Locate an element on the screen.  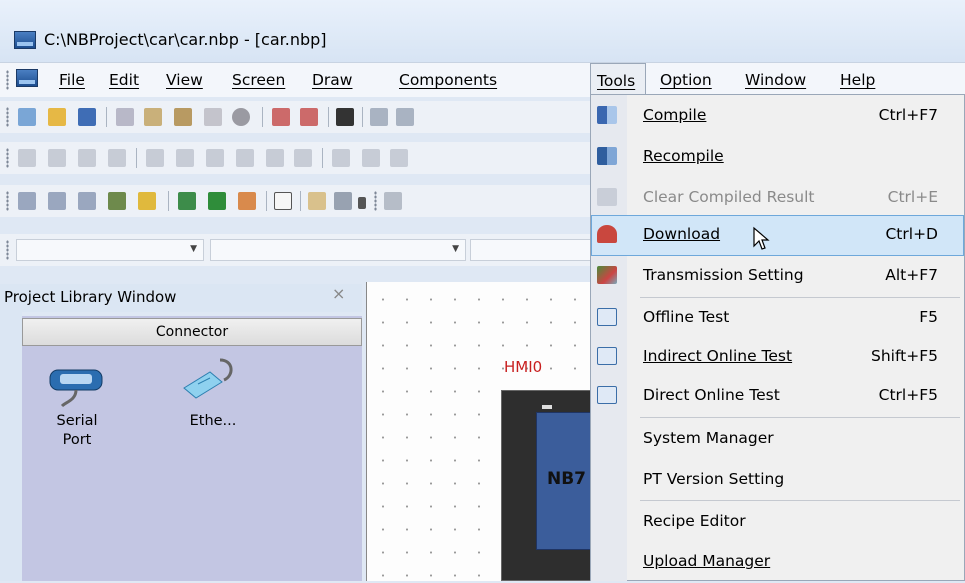
menu-item-offline-test: Offline Test F5 is located at coordinates (777, 318).